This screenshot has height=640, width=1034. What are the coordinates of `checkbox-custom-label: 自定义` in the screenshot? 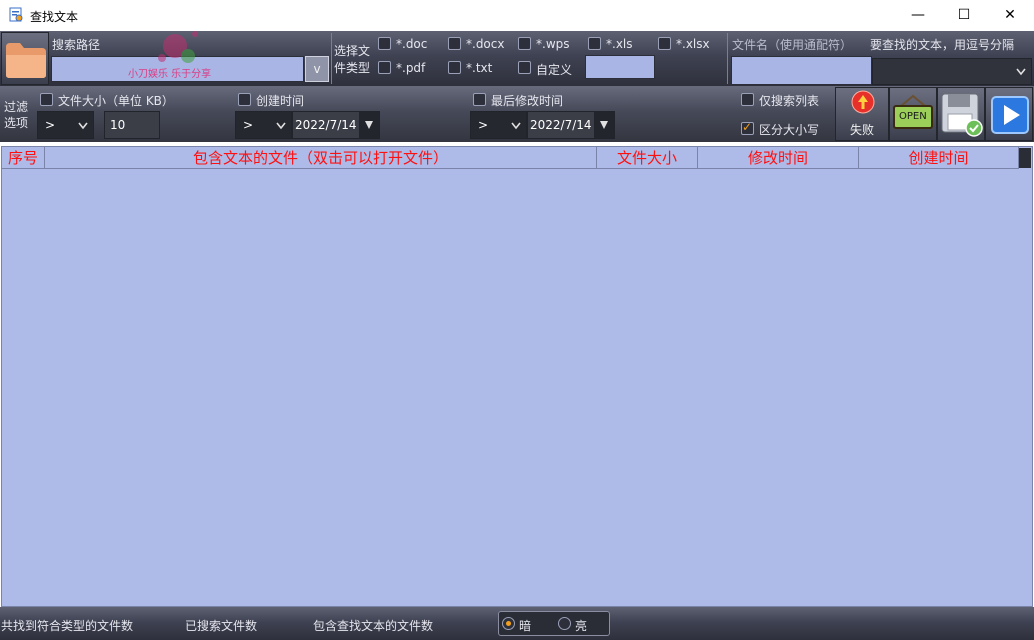 It's located at (554, 70).